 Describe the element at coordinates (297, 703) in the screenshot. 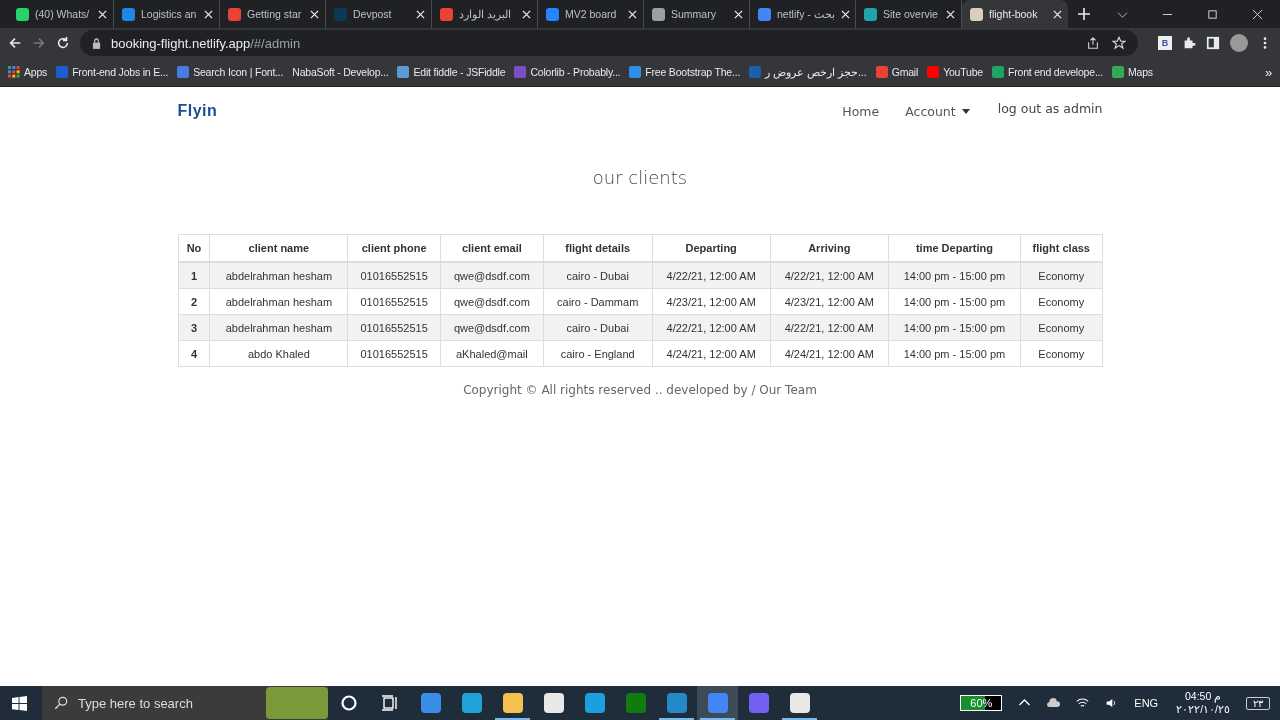

I see `search-highlight-picture` at that location.